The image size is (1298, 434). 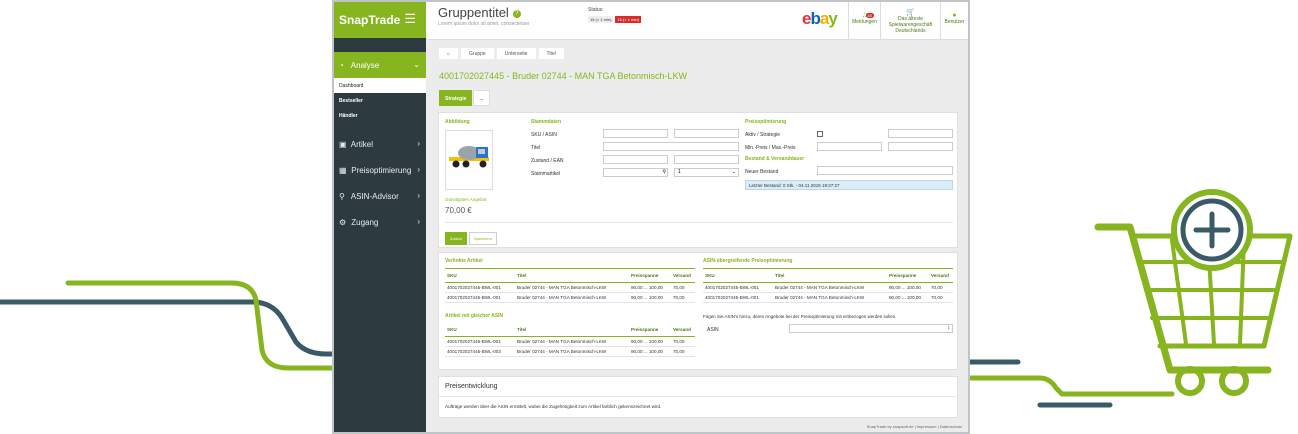 What do you see at coordinates (471, 386) in the screenshot?
I see `price-dev-heading: Preisentwicklung` at bounding box center [471, 386].